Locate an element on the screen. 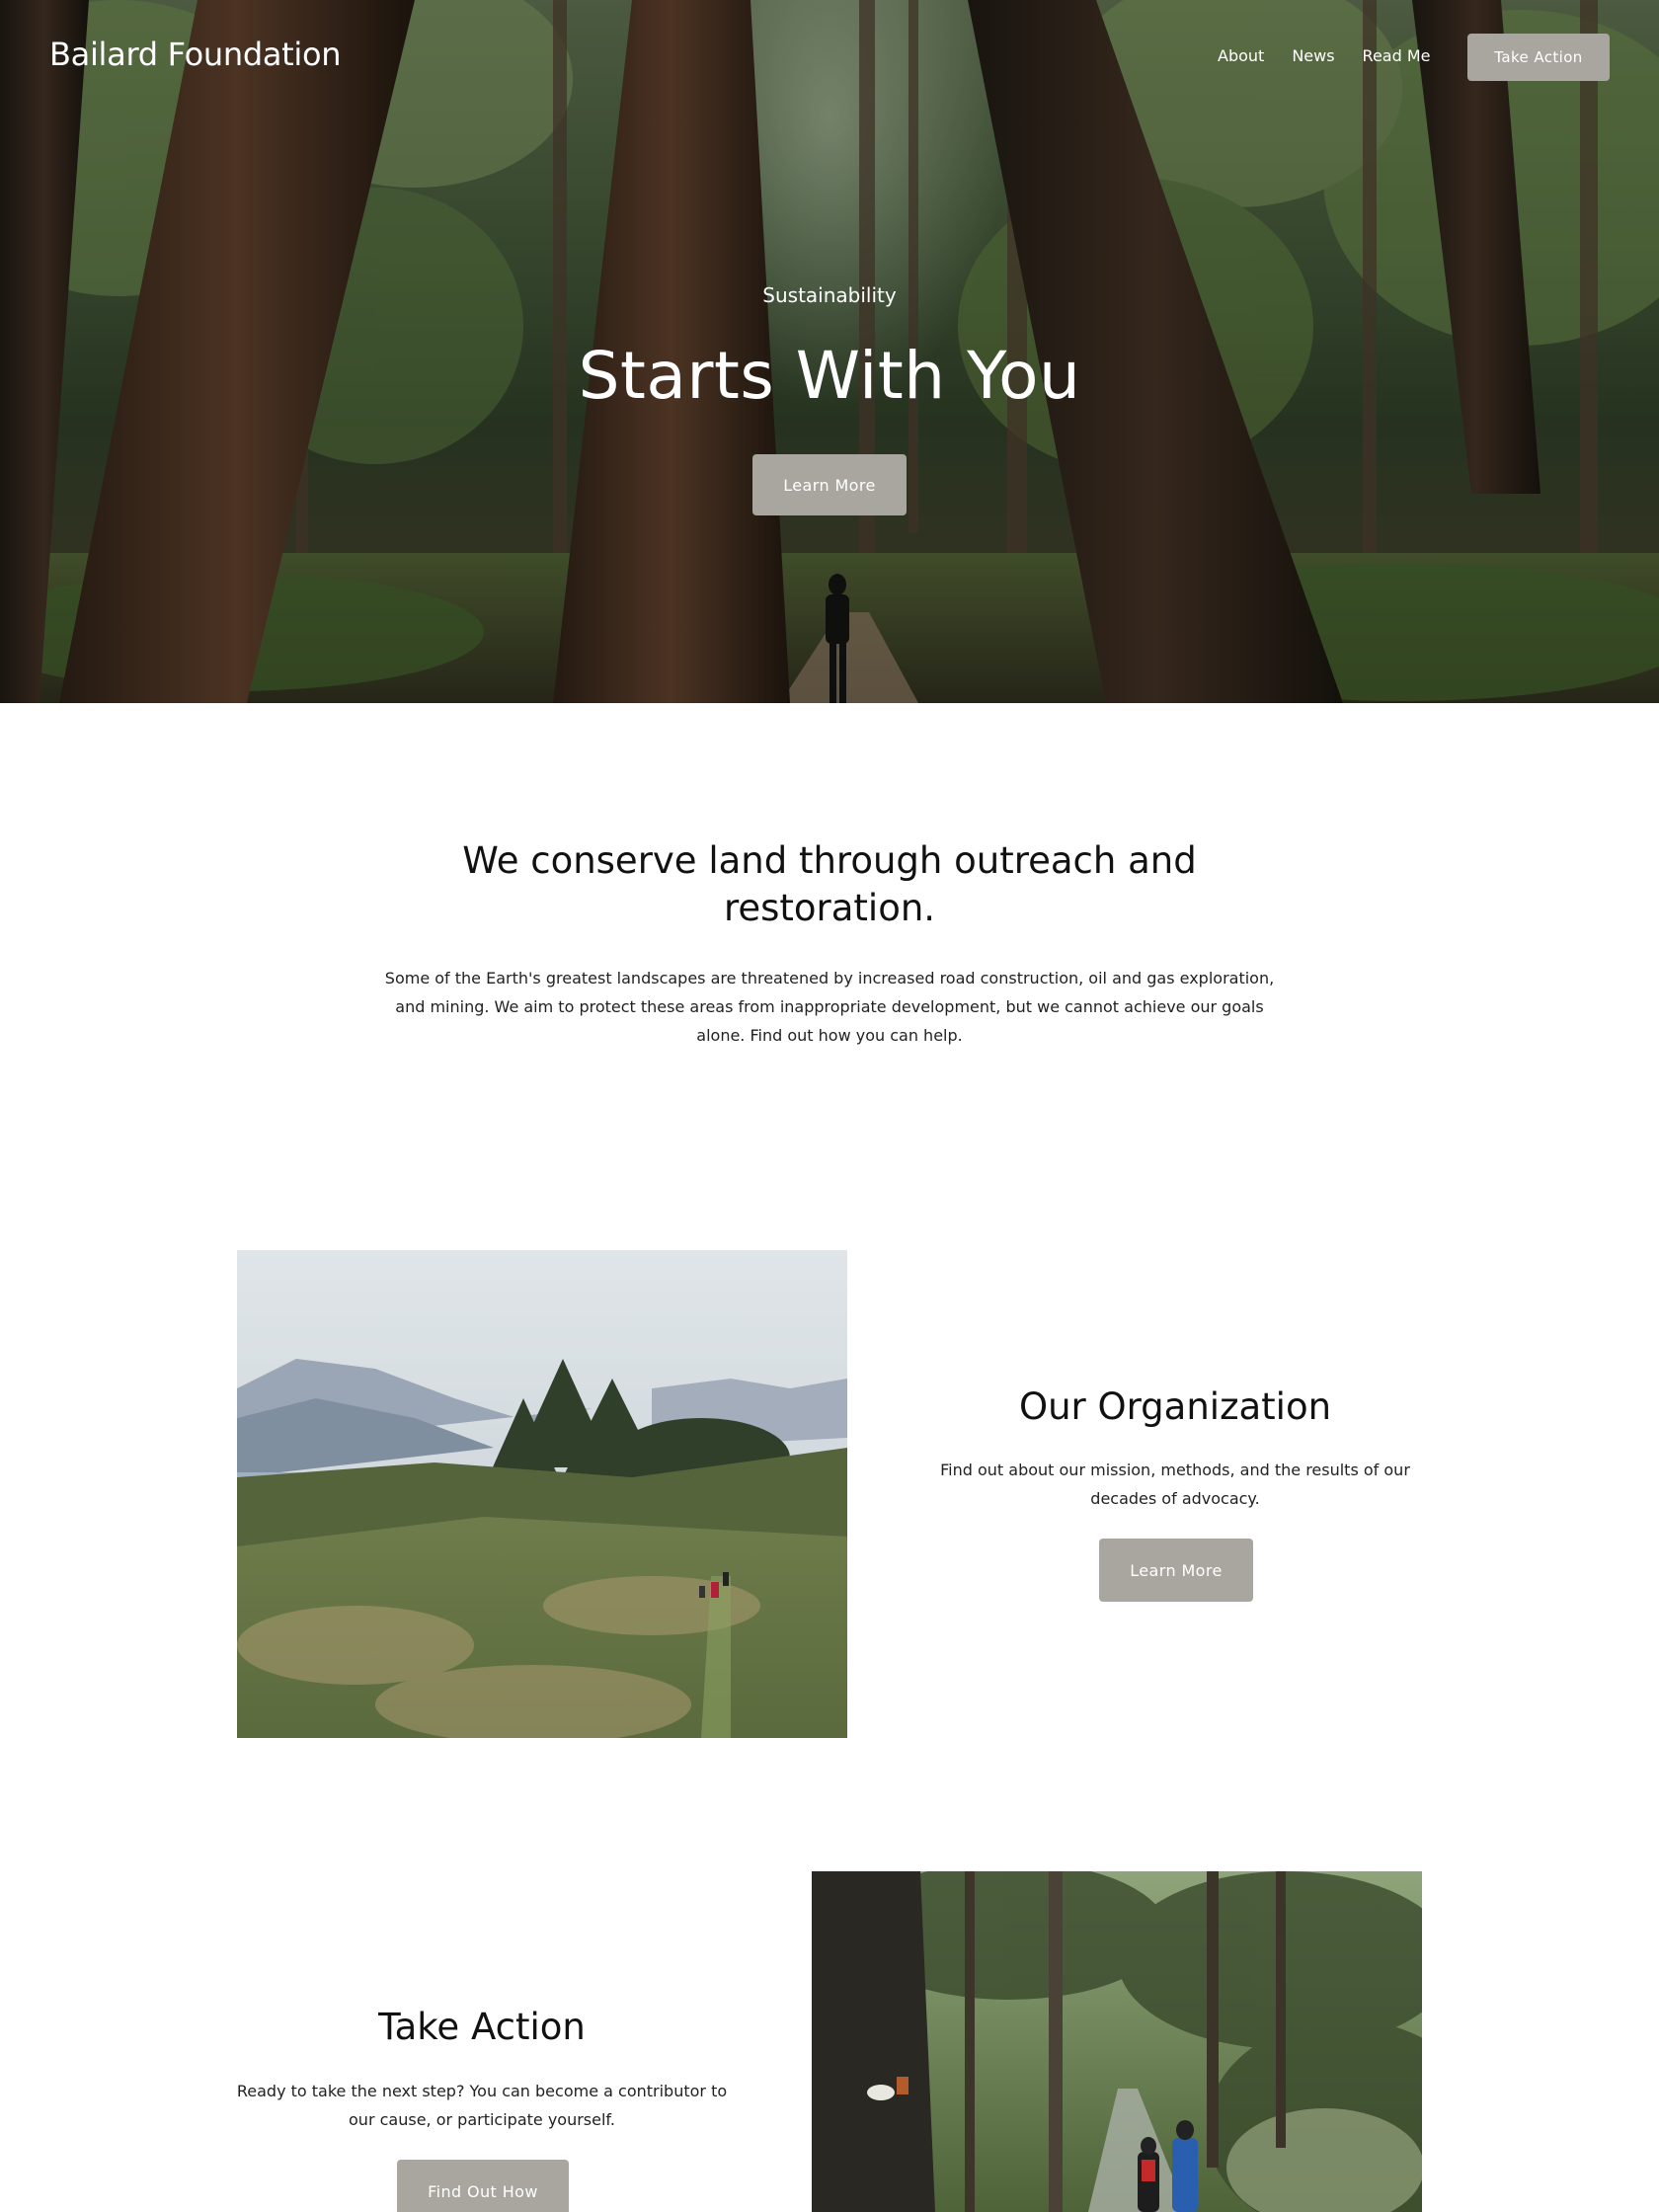  hero-kicker: Sustainability is located at coordinates (829, 295).